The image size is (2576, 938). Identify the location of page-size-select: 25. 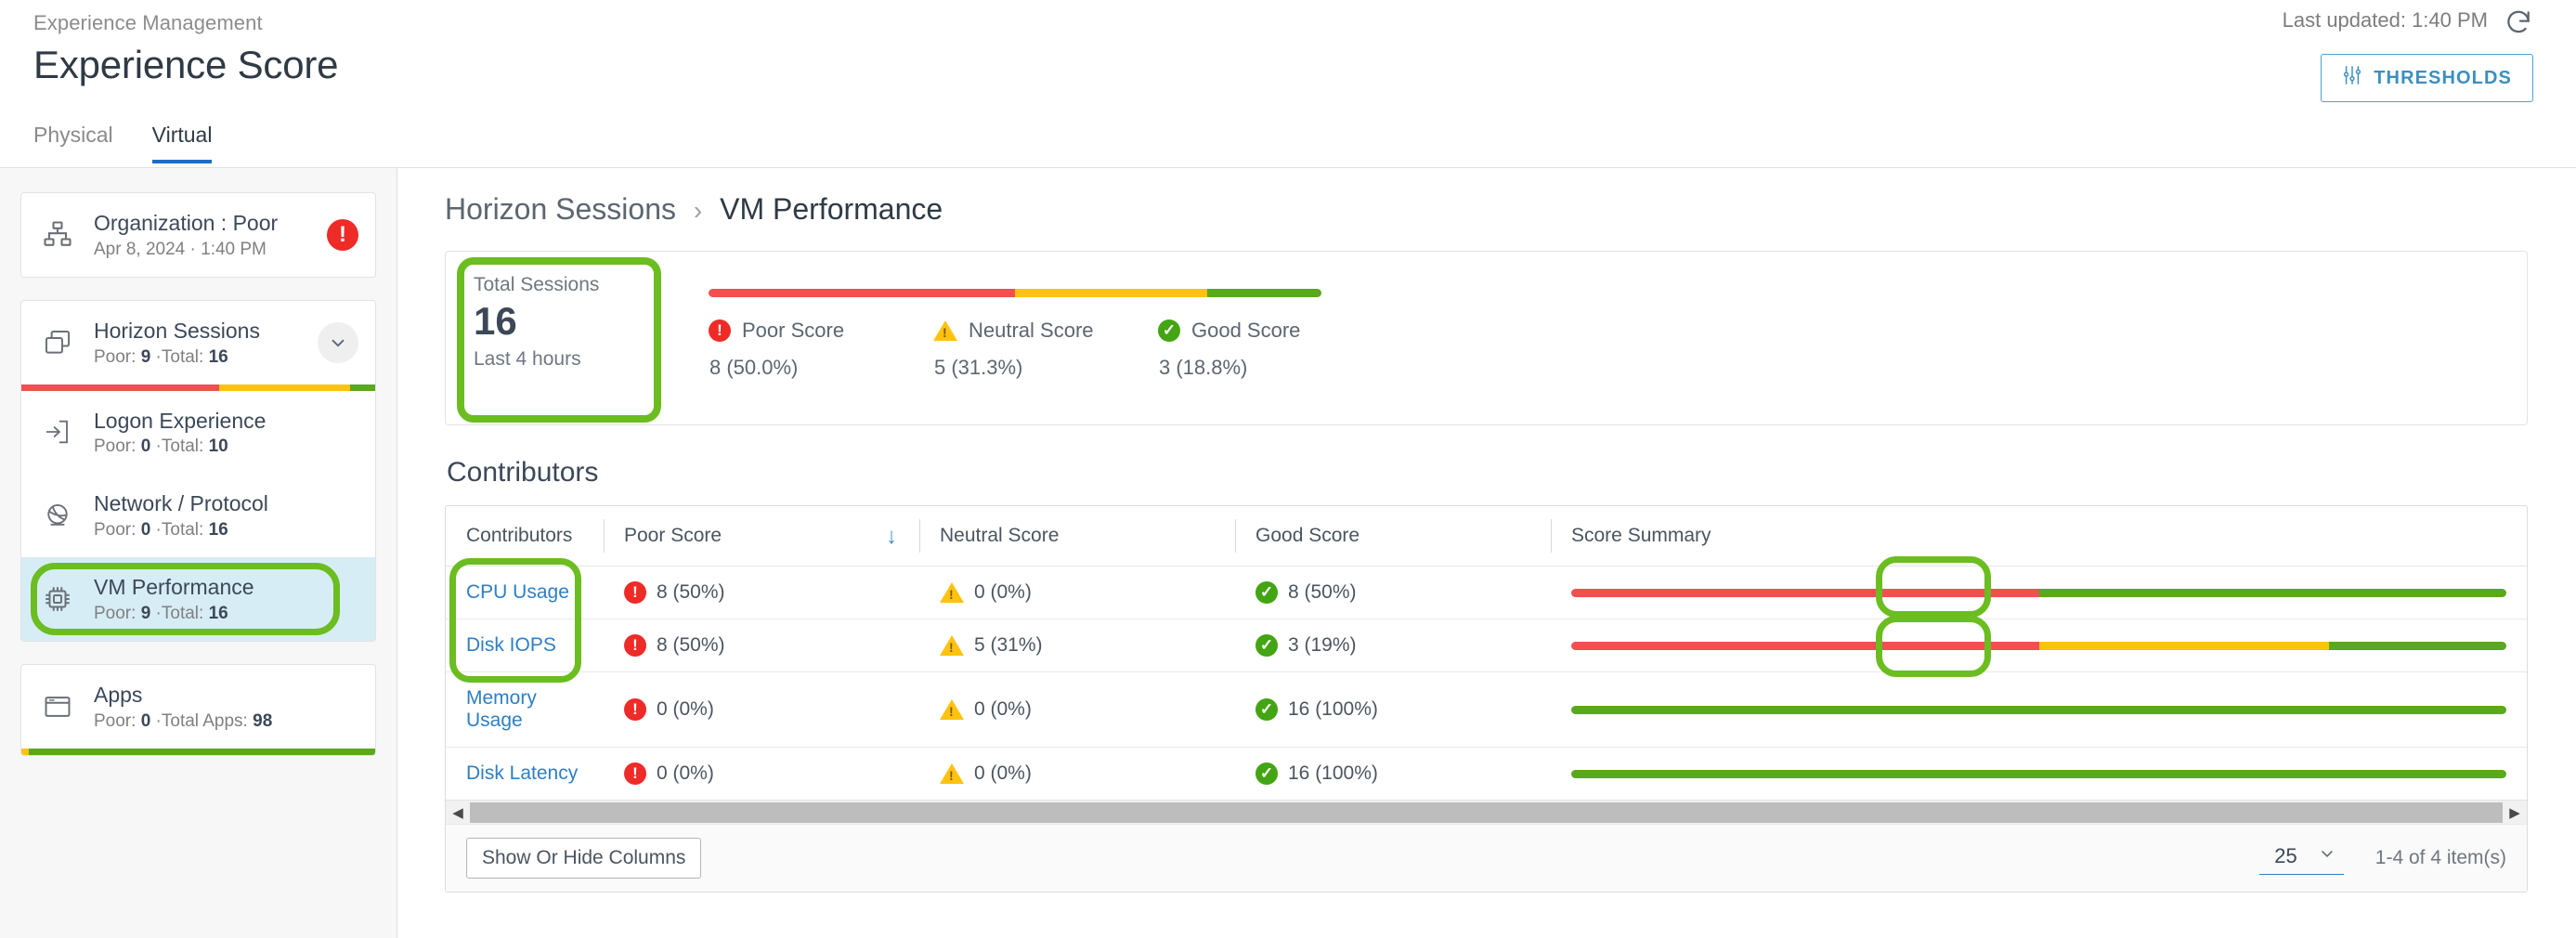
(2301, 858).